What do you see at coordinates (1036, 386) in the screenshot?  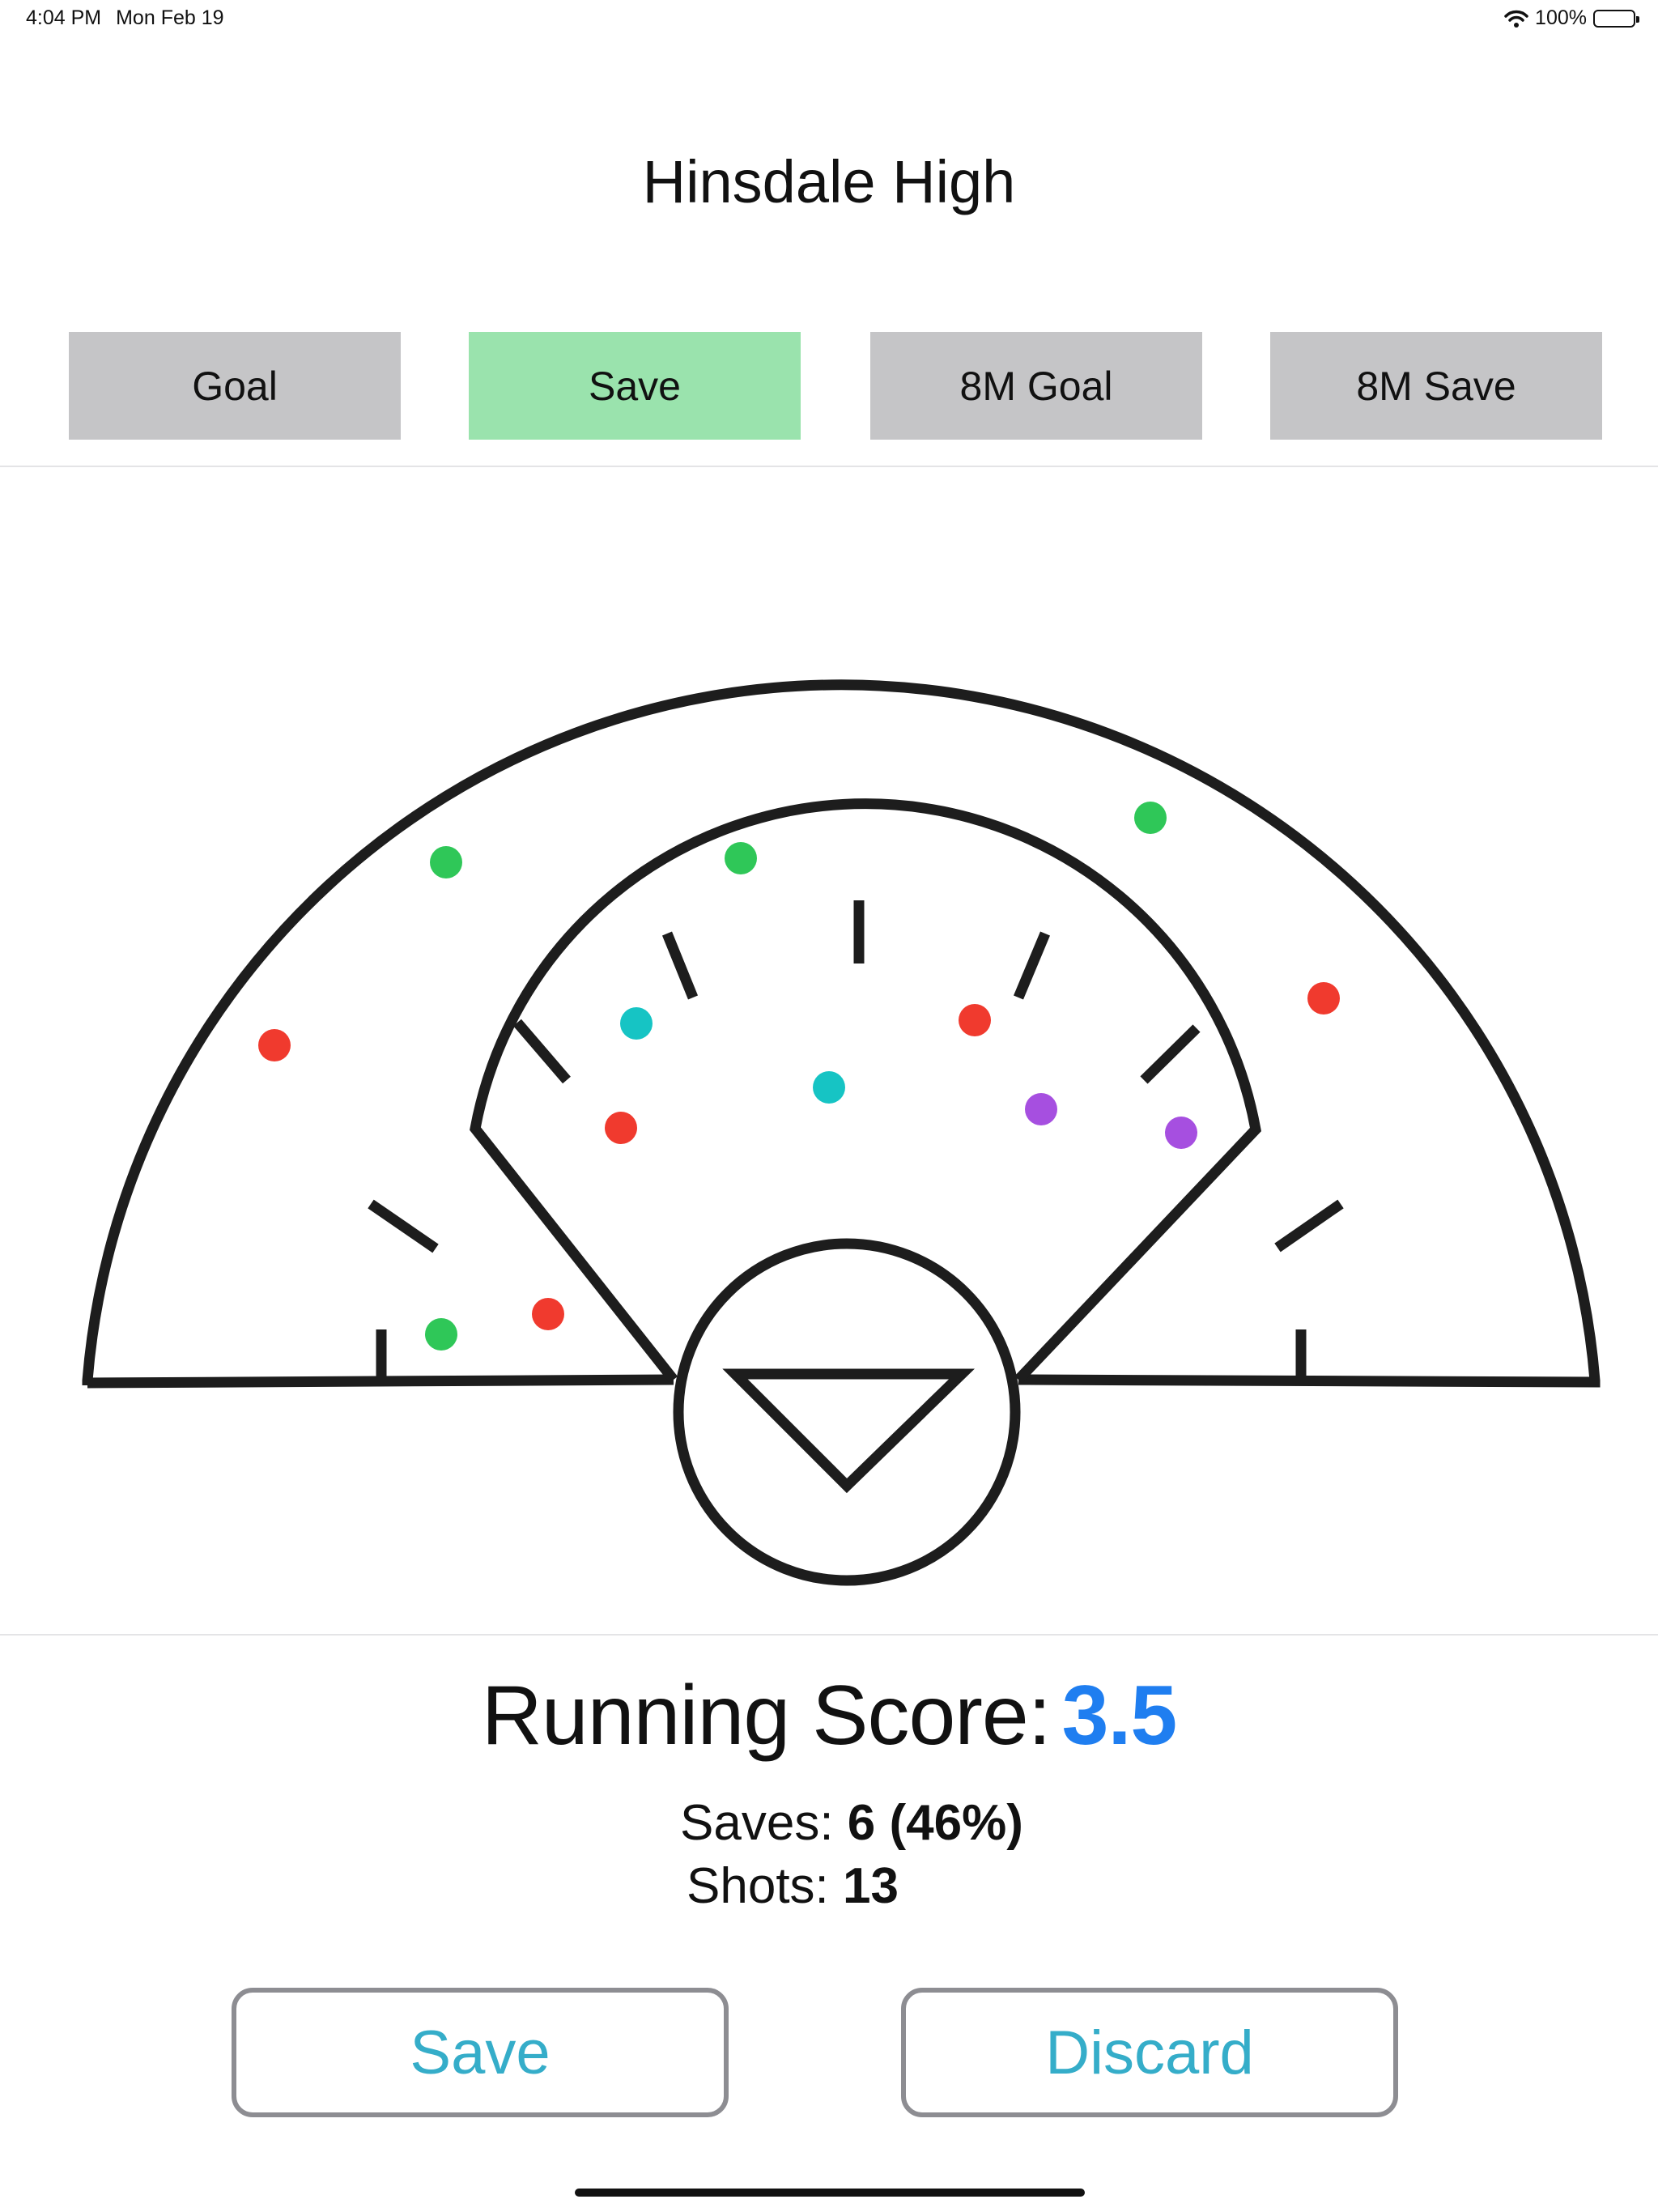 I see `shot-type-8m-goal-button: 8M Goal` at bounding box center [1036, 386].